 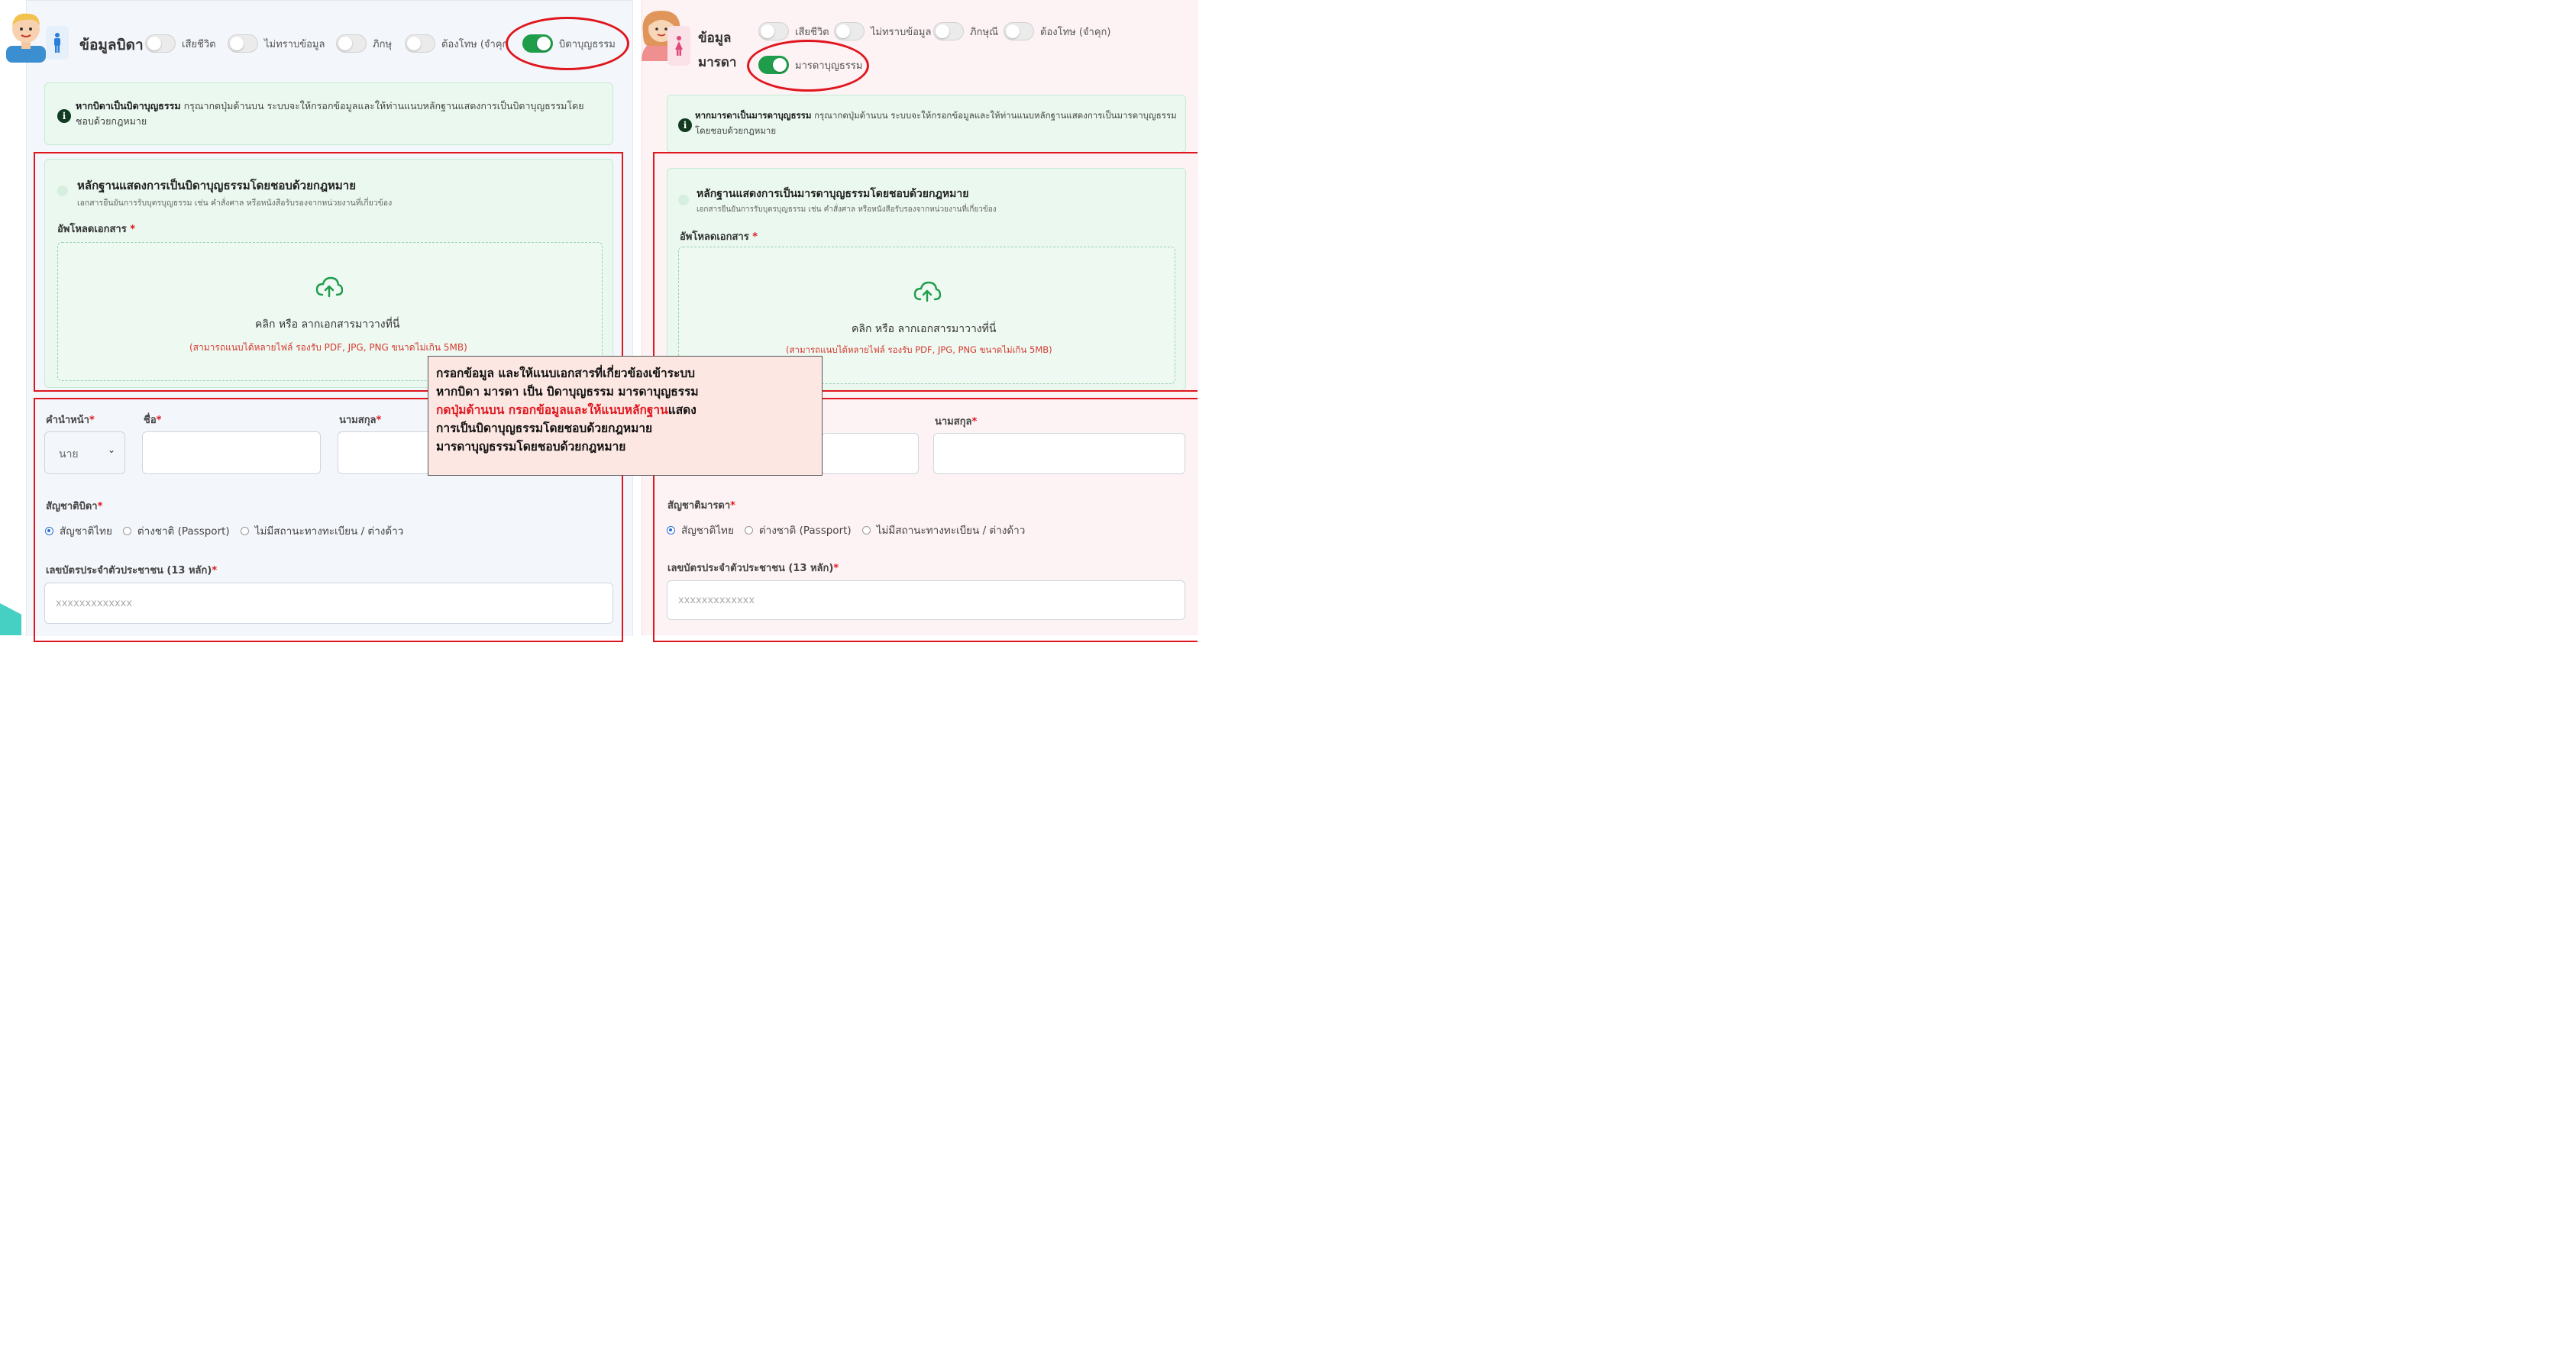 I want to click on female-person-icon, so click(x=678, y=46).